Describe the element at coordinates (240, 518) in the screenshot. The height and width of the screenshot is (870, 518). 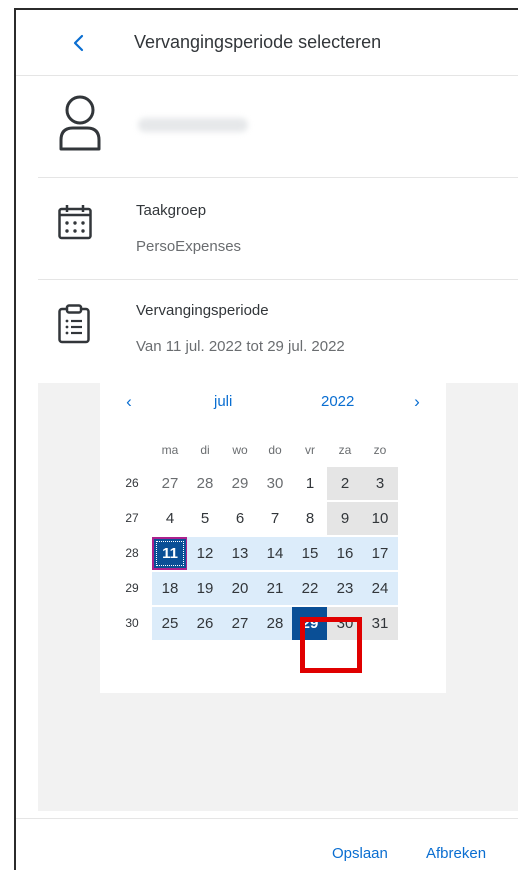
I see `day-cell: 6` at that location.